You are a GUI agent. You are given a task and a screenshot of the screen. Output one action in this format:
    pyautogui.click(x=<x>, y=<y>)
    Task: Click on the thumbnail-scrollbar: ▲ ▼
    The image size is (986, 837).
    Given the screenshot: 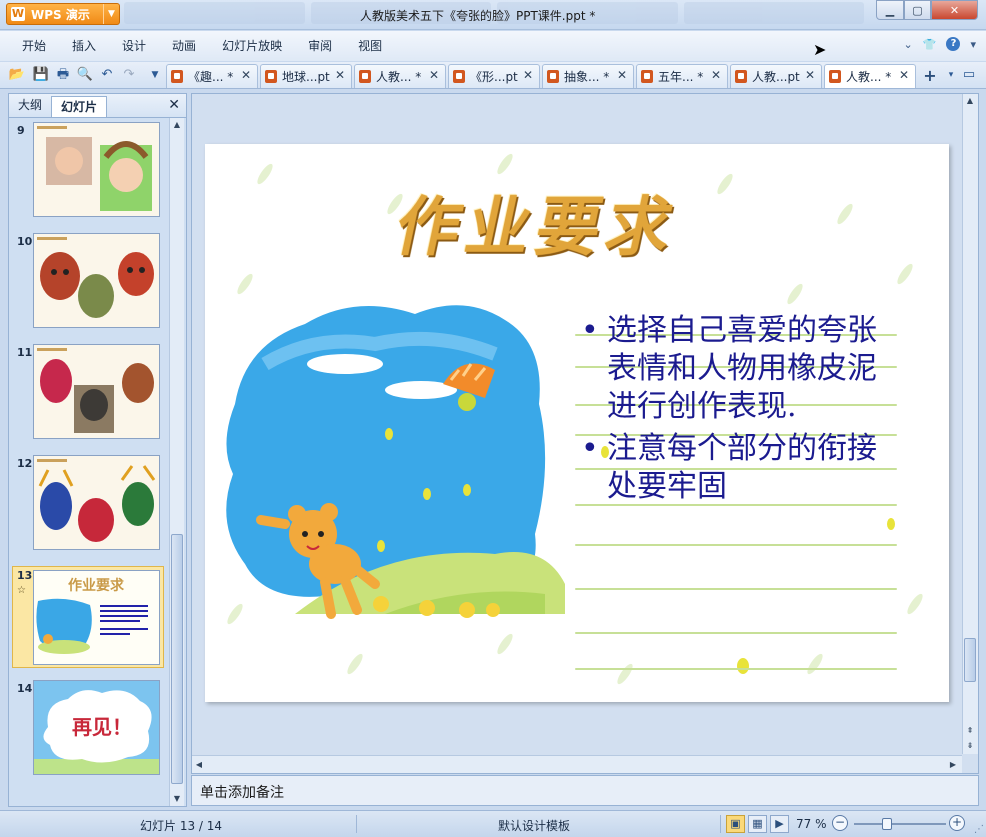 What is the action you would take?
    pyautogui.click(x=176, y=462)
    